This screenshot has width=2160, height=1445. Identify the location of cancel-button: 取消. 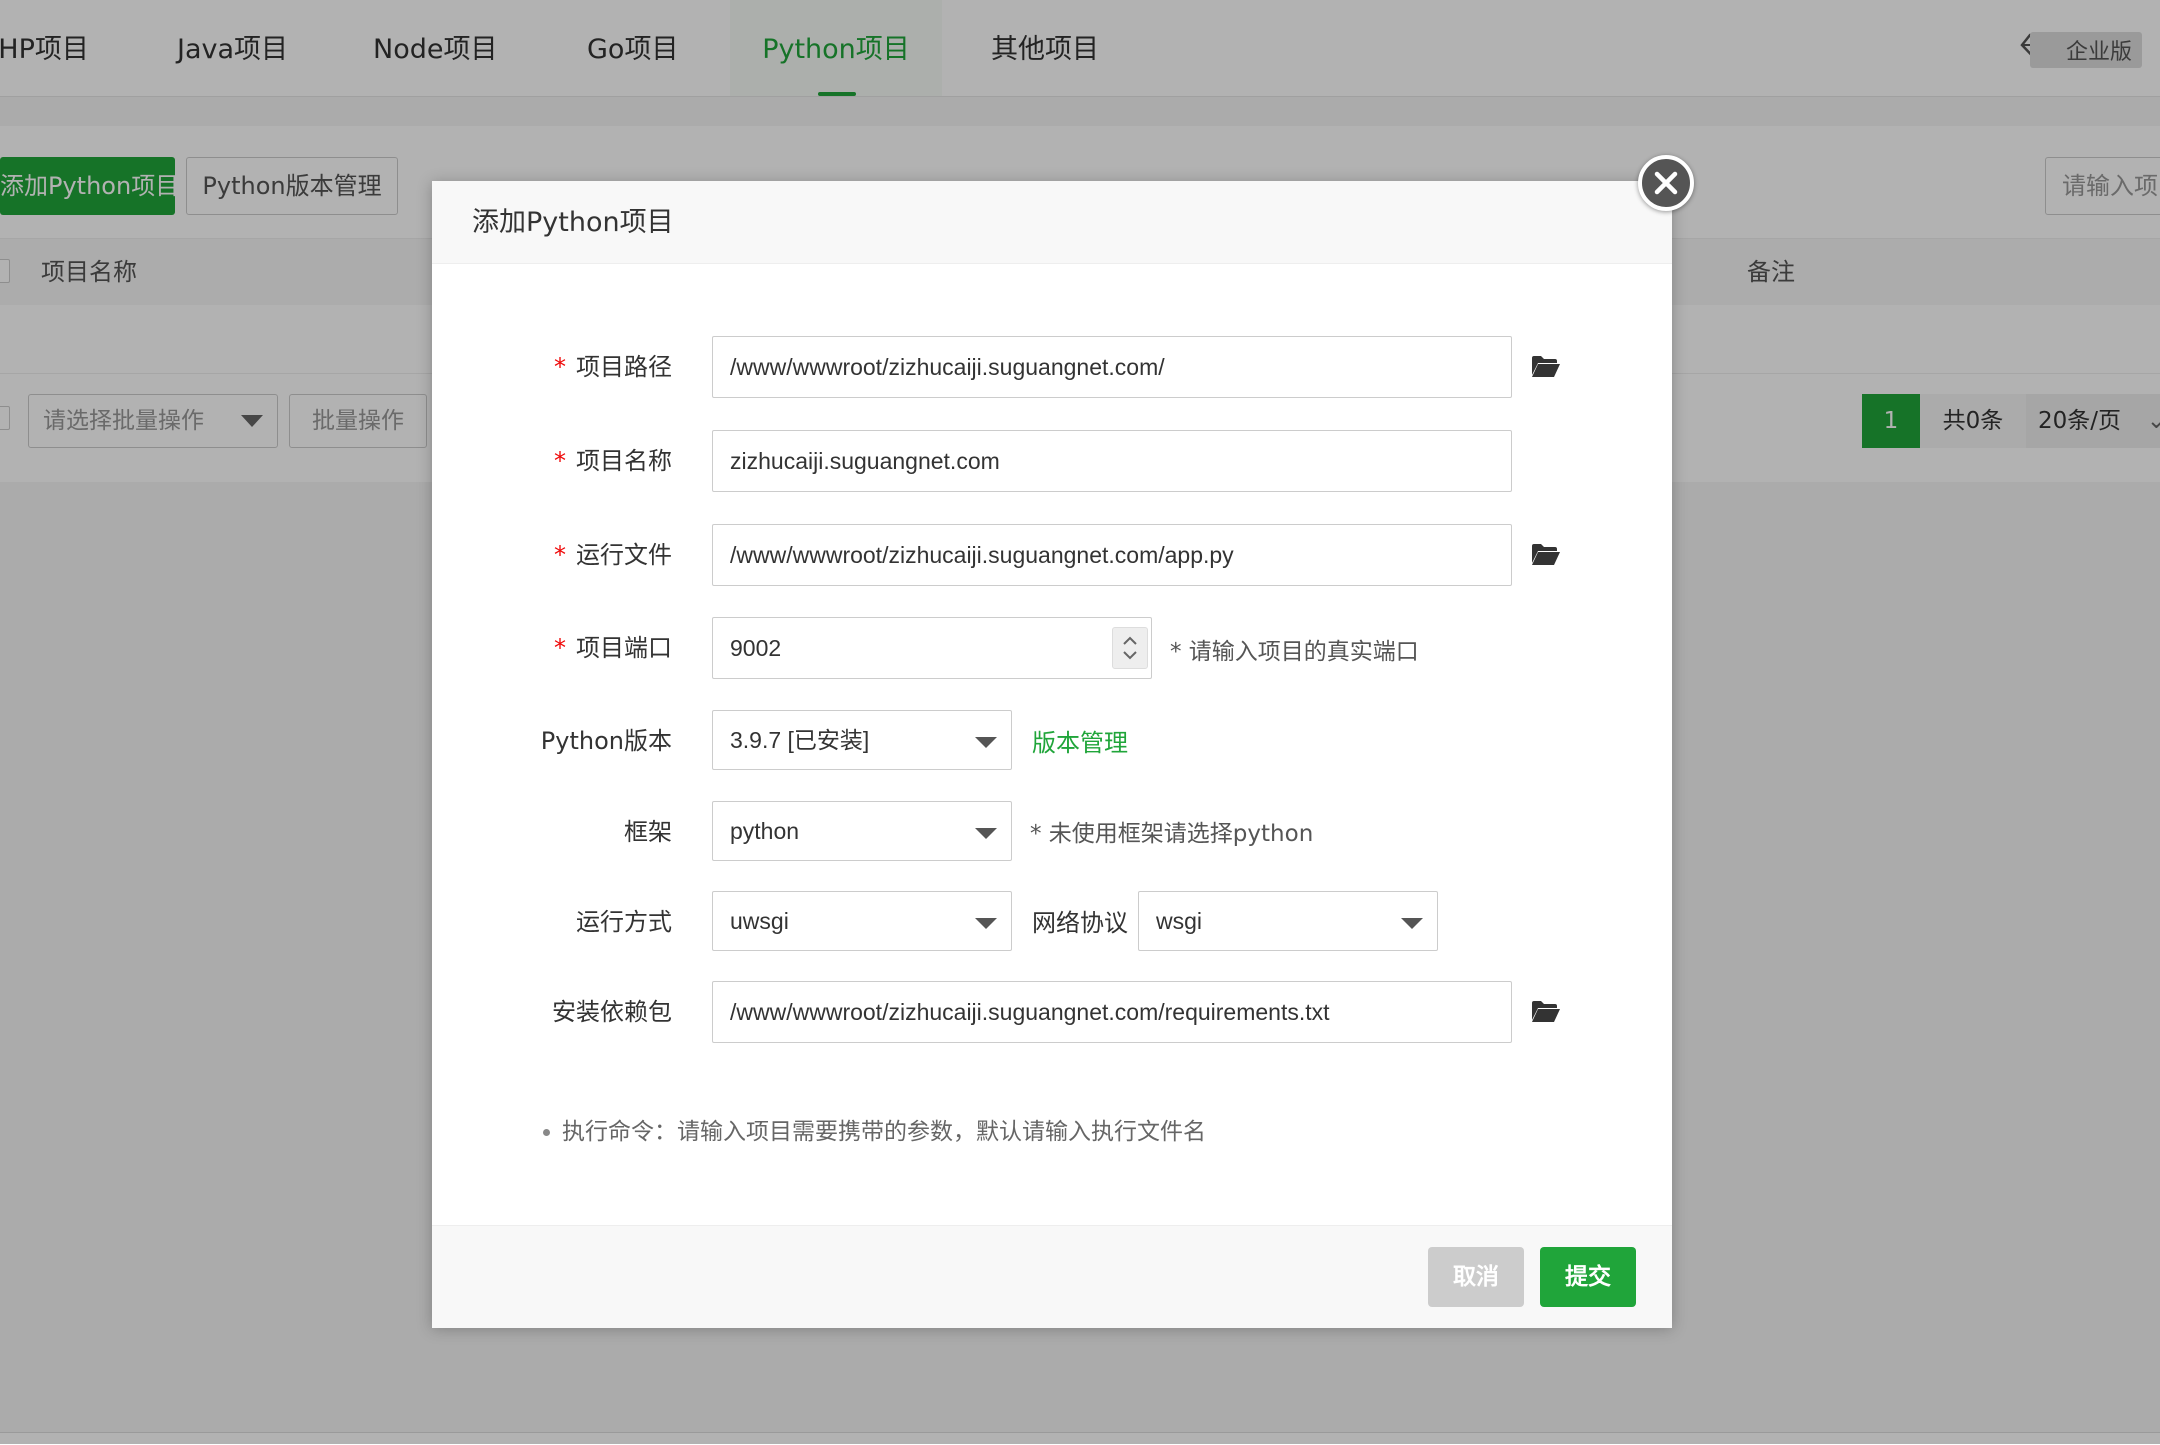
(1476, 1277).